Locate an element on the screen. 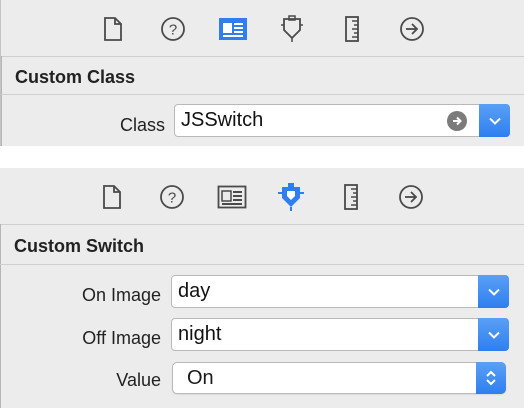 This screenshot has height=408, width=524. class-dropdown-button is located at coordinates (494, 120).